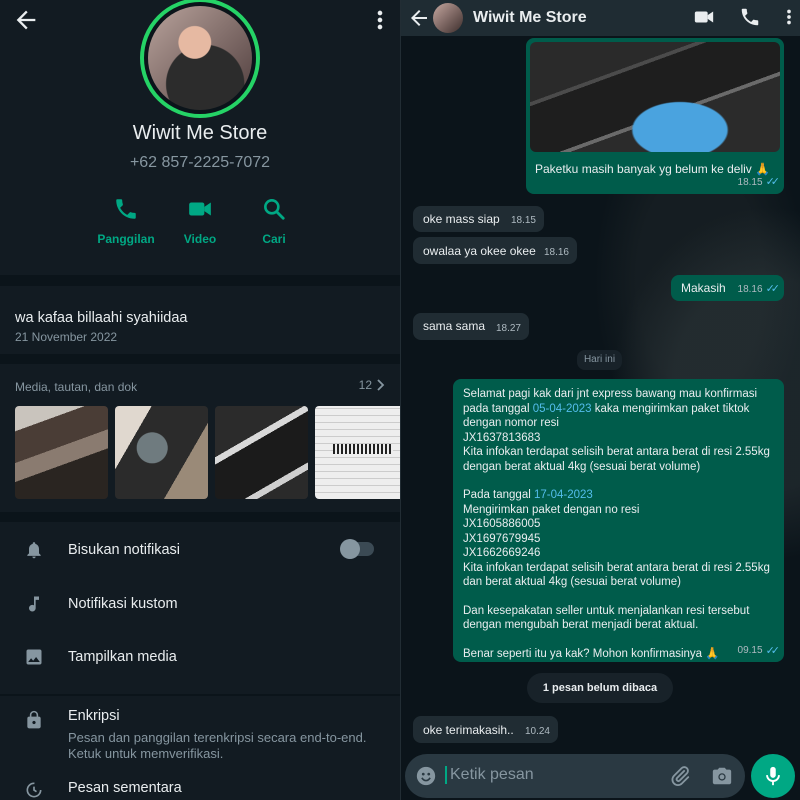 The height and width of the screenshot is (800, 800). I want to click on message-time: 18.15 ✓✓, so click(759, 182).